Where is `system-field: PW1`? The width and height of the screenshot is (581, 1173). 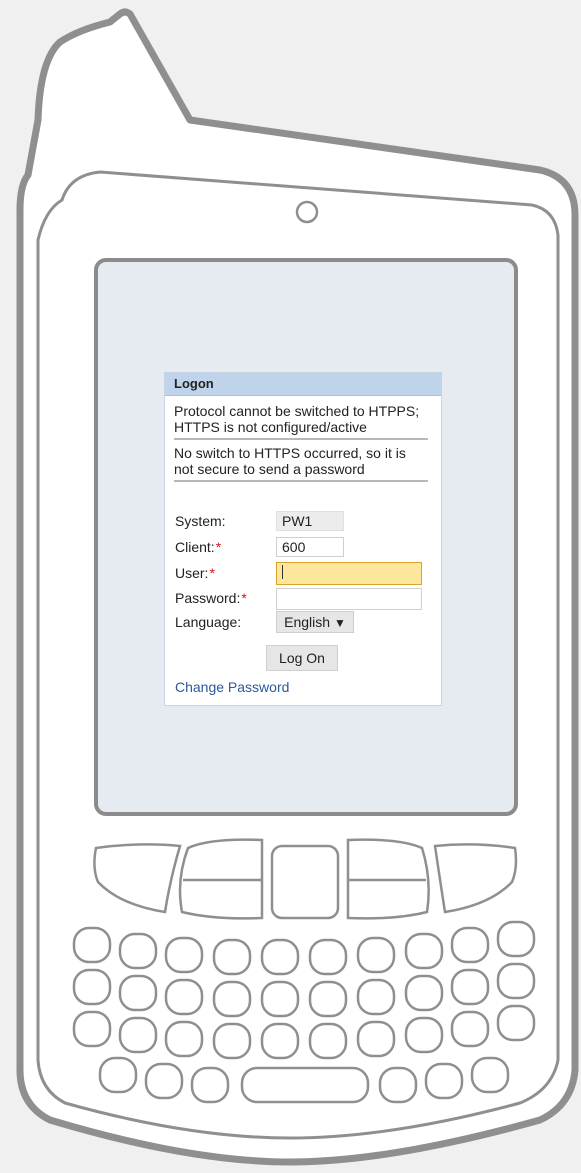 system-field: PW1 is located at coordinates (310, 521).